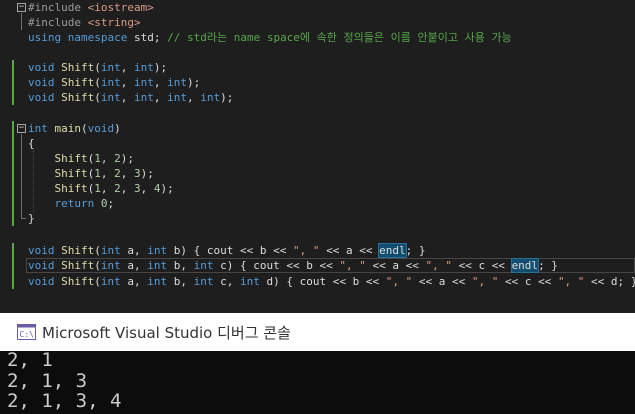  I want to click on code-token: ;, so click(111, 203).